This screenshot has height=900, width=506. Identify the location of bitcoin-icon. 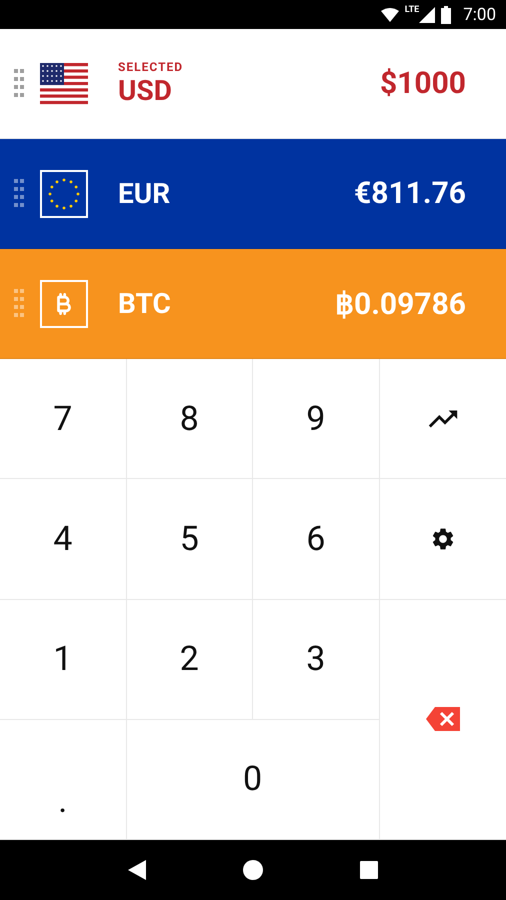
(64, 304).